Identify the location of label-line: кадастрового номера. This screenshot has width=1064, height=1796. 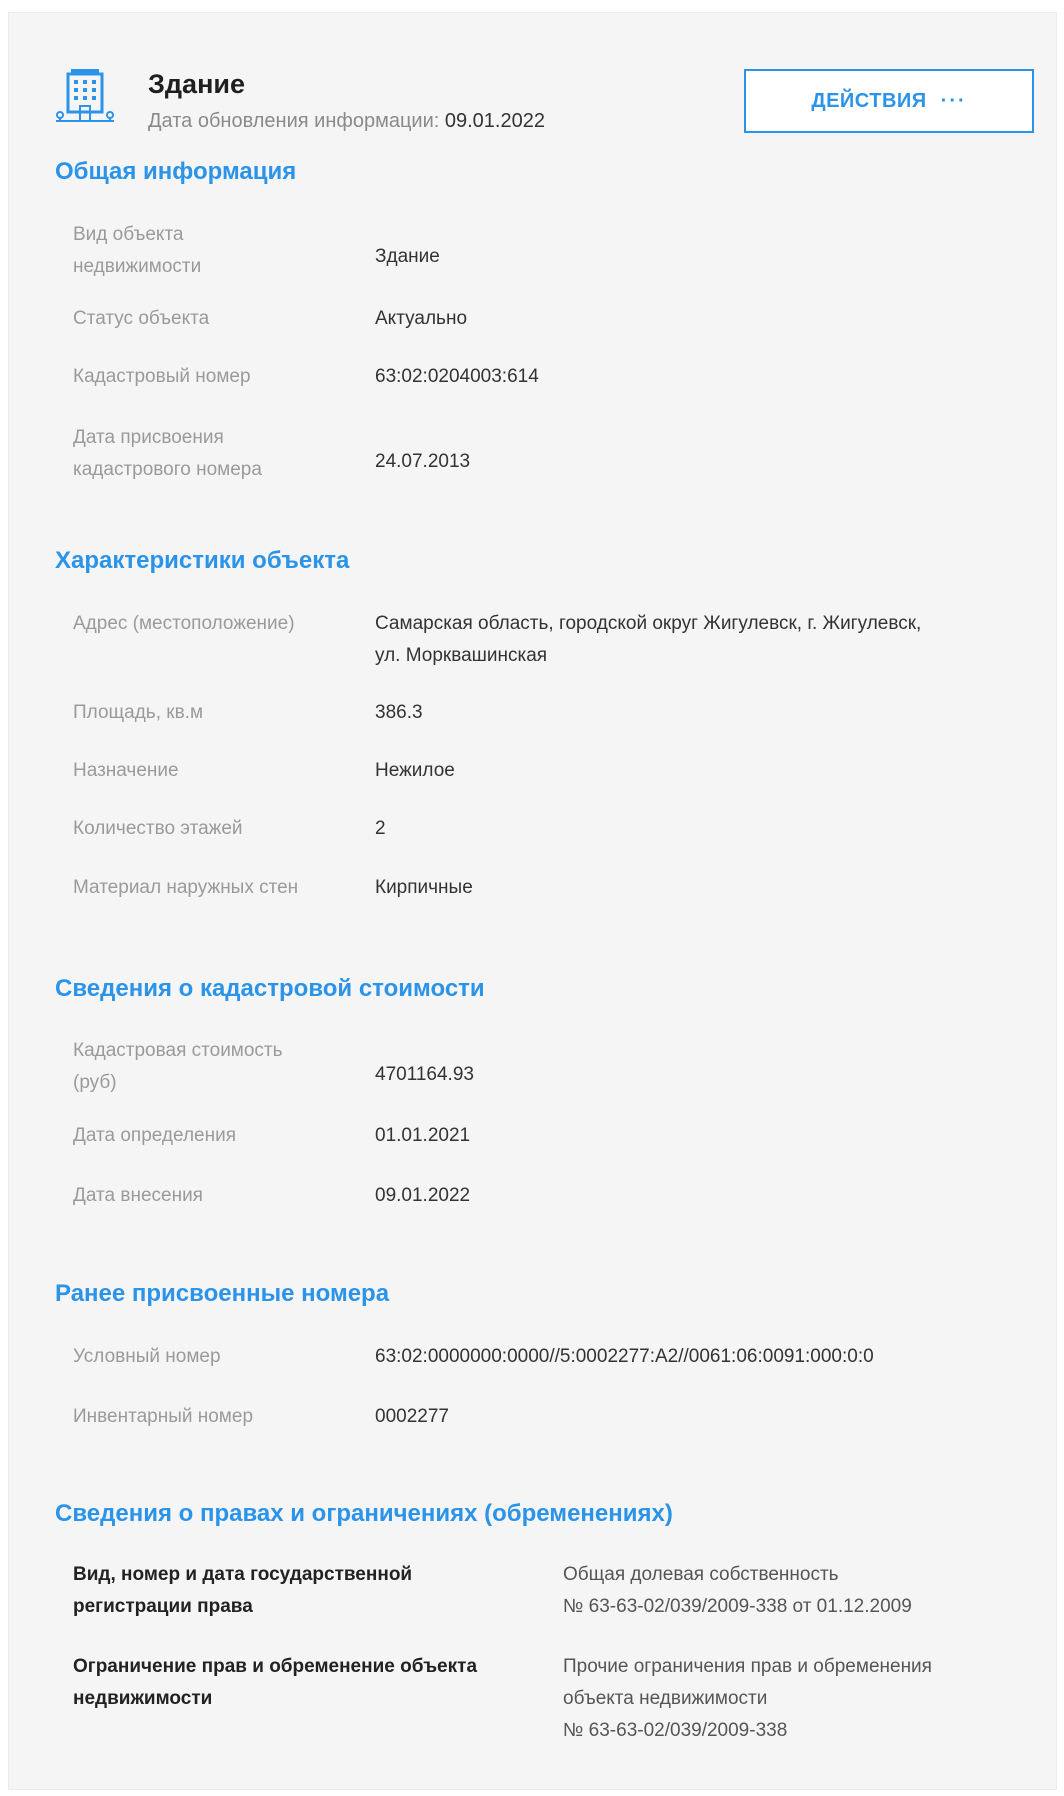
(167, 469).